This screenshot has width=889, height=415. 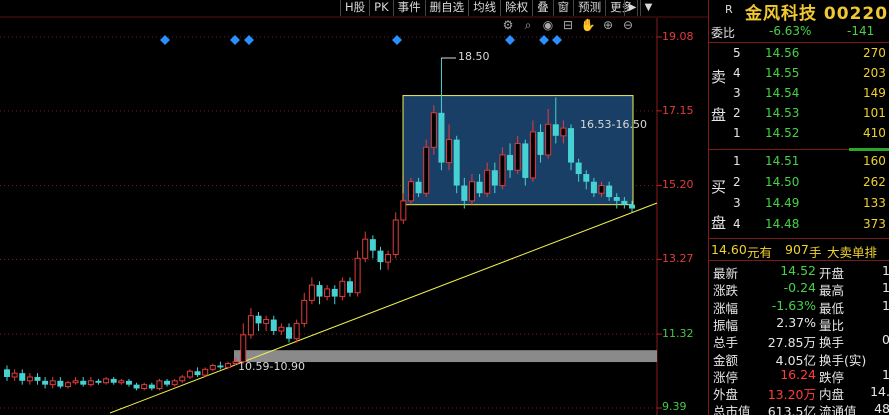 I want to click on eye-icon: ◉, so click(x=548, y=25).